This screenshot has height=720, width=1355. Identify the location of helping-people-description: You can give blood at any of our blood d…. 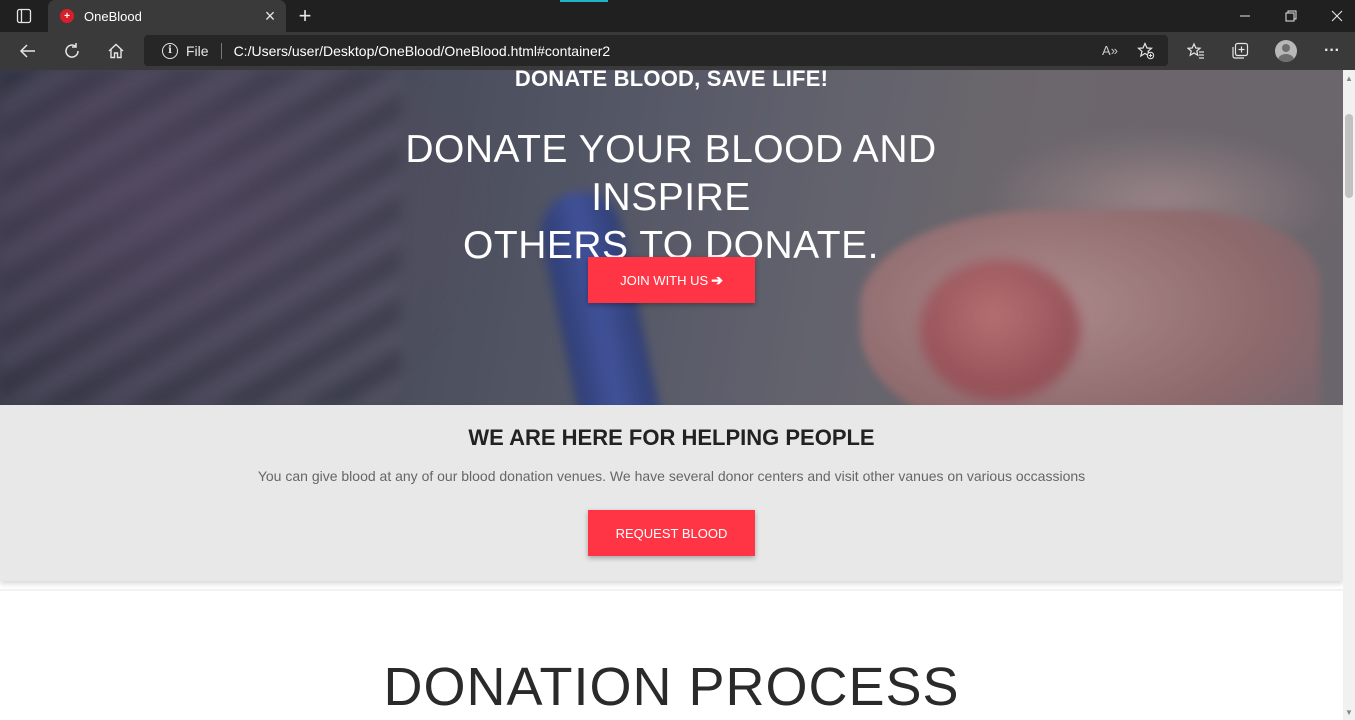
(671, 476).